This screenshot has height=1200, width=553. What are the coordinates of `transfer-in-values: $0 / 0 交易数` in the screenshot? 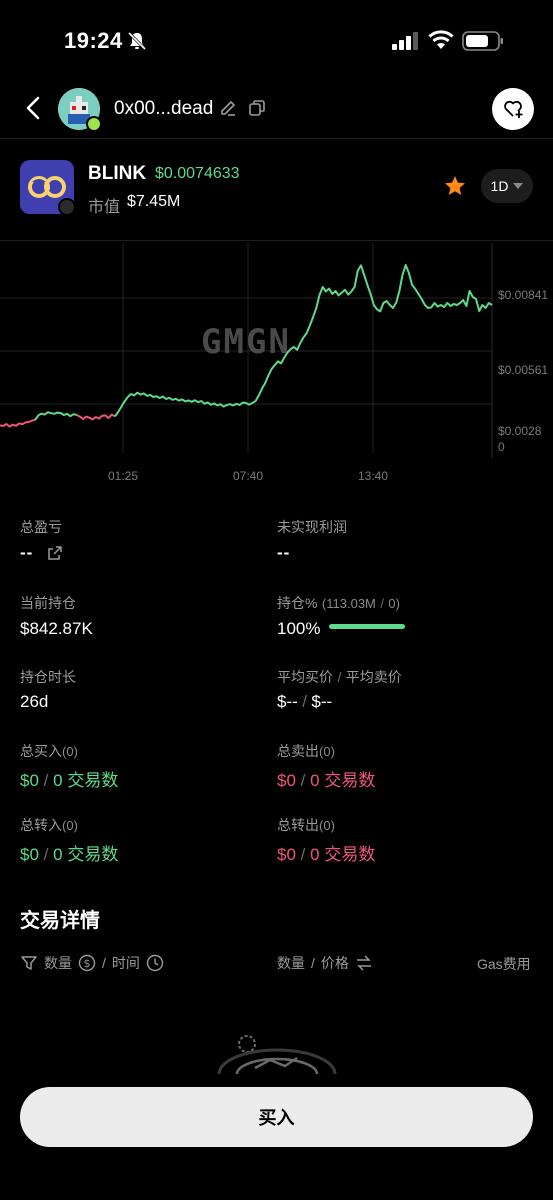 It's located at (69, 852).